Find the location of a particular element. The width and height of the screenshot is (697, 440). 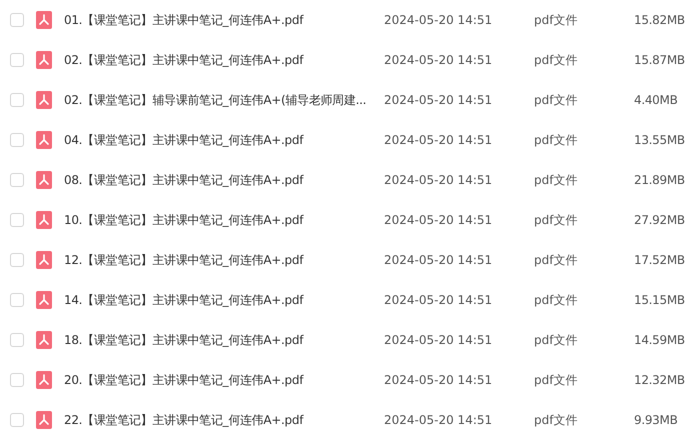

file-size: 21.89MB is located at coordinates (659, 180).